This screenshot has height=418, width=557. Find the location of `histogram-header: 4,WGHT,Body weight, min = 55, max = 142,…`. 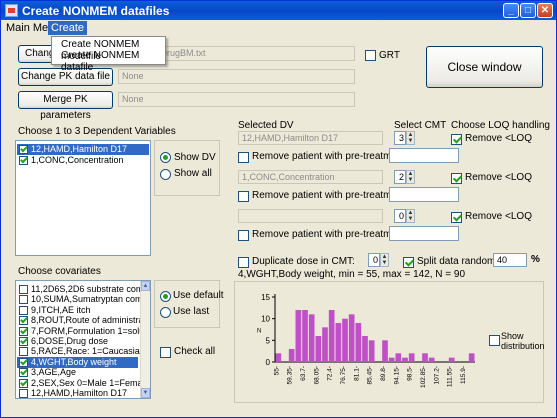

histogram-header: 4,WGHT,Body weight, min = 55, max = 142,… is located at coordinates (352, 274).